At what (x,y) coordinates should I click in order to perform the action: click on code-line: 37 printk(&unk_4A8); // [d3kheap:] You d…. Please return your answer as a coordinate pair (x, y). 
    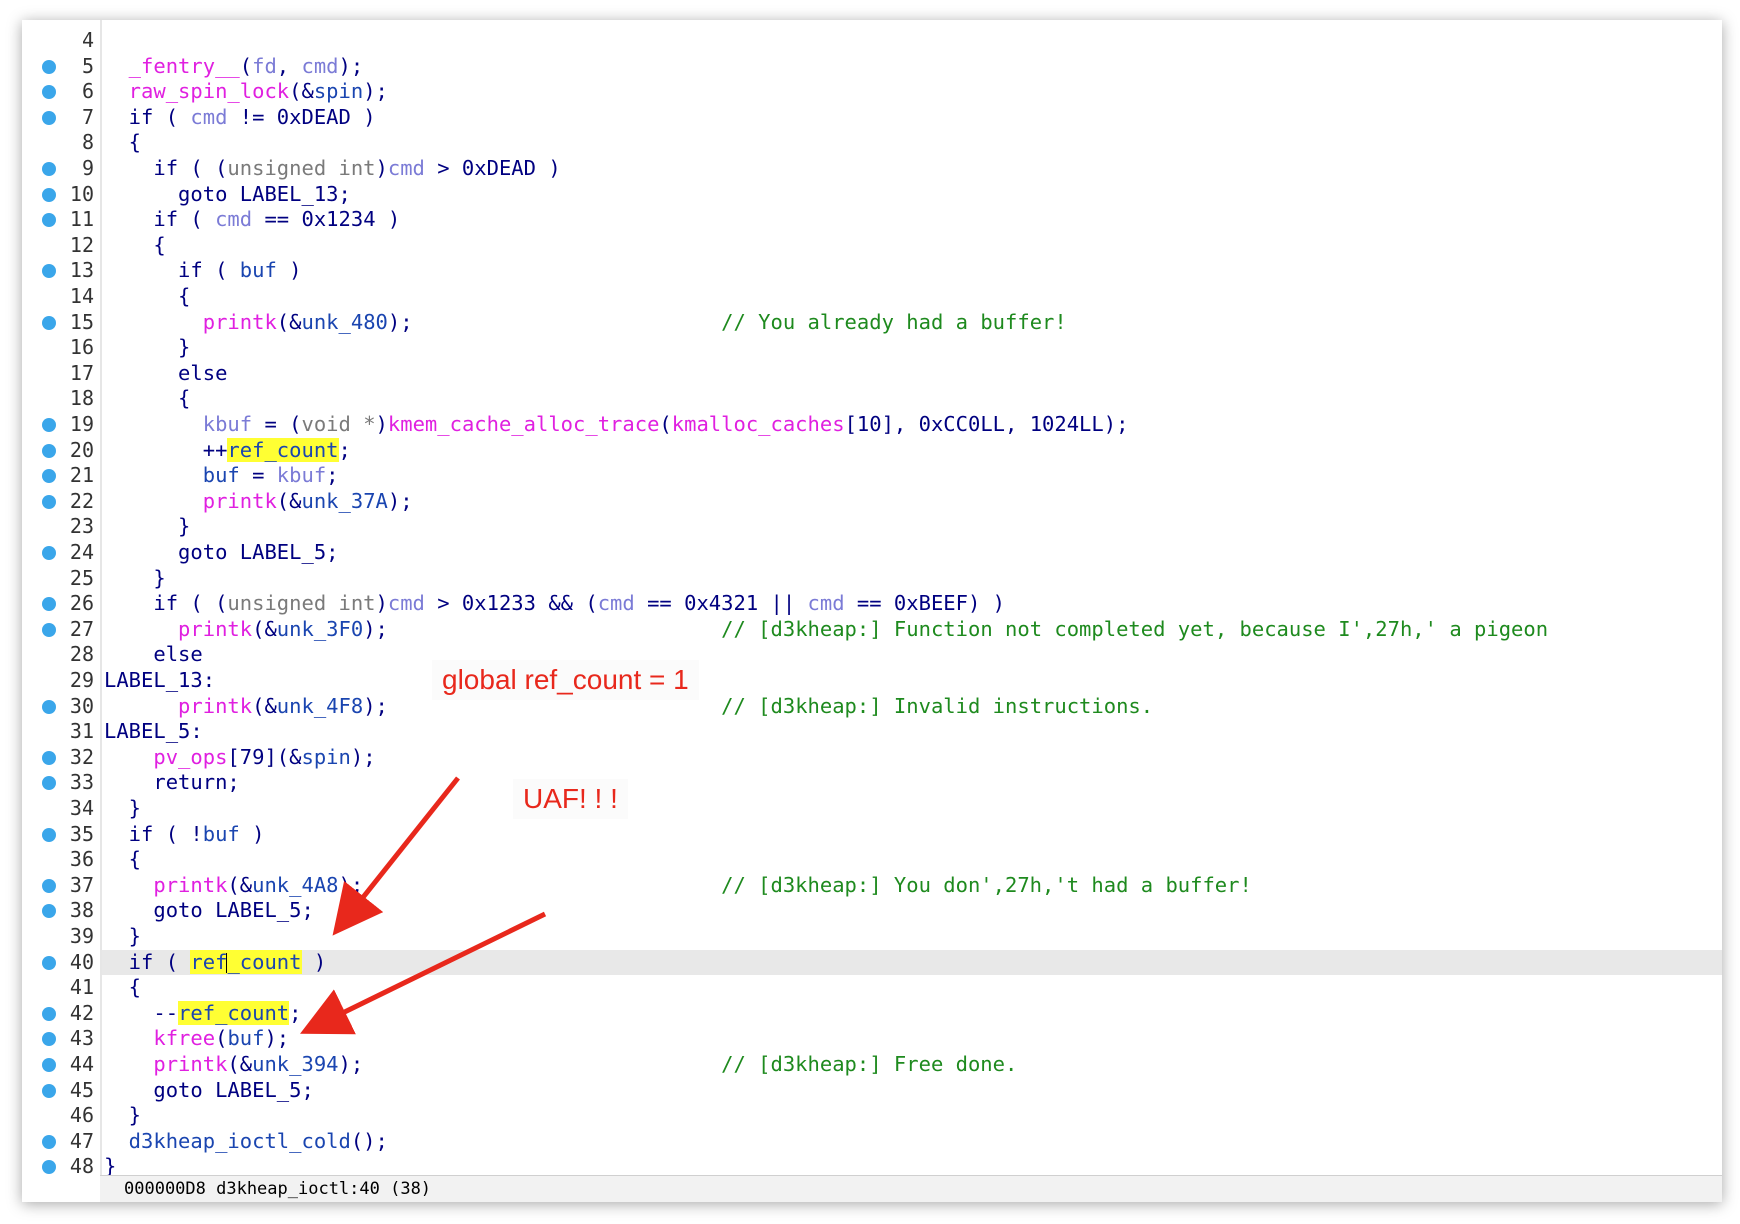
    Looking at the image, I should click on (872, 886).